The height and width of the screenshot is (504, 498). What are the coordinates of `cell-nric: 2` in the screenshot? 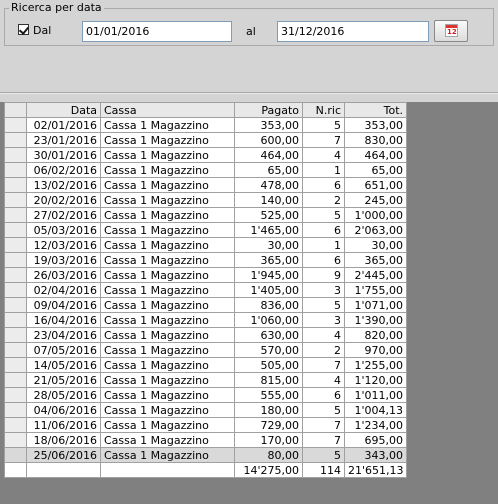 It's located at (323, 350).